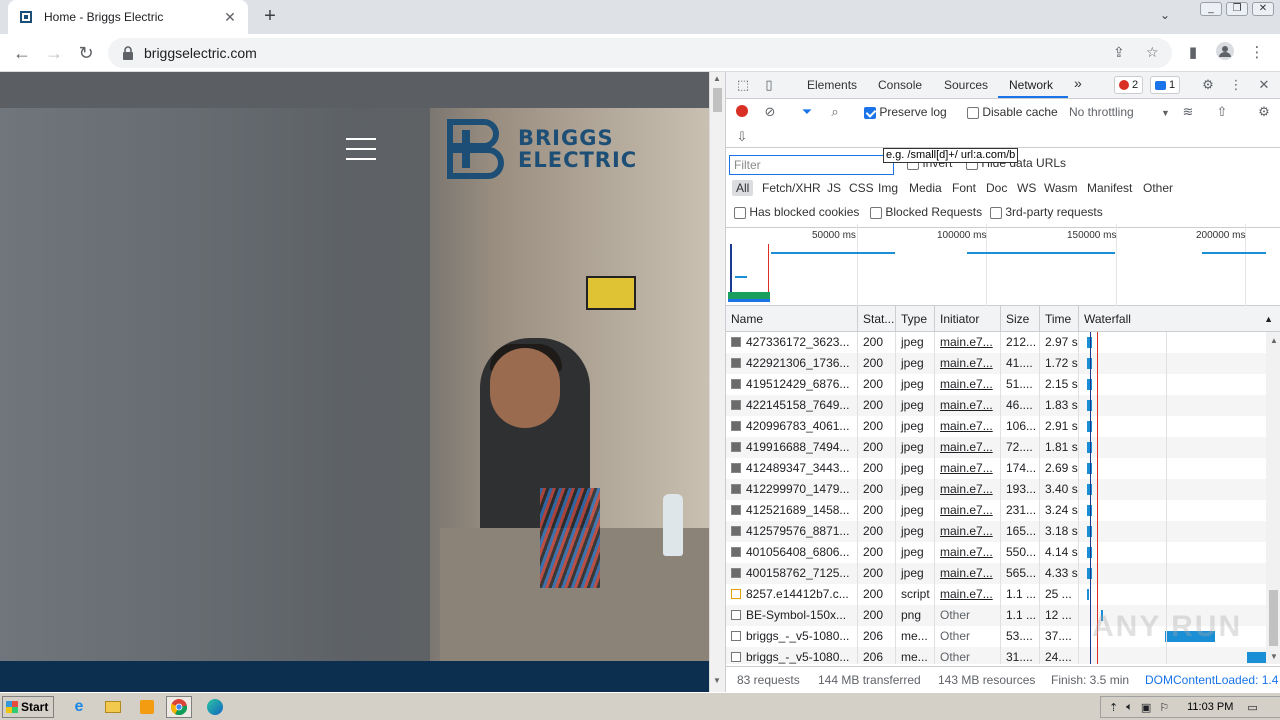 This screenshot has height=720, width=1280. I want to click on type-filter-fetch-xhr: Fetch/XHR, so click(791, 188).